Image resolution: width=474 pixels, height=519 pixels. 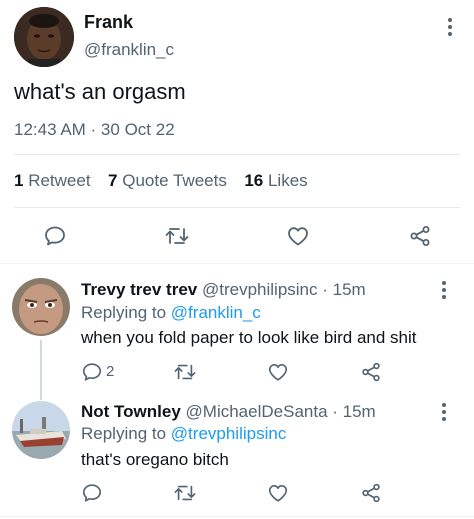 I want to click on reply-author-handle: @MichaelDeSanta, so click(x=257, y=411).